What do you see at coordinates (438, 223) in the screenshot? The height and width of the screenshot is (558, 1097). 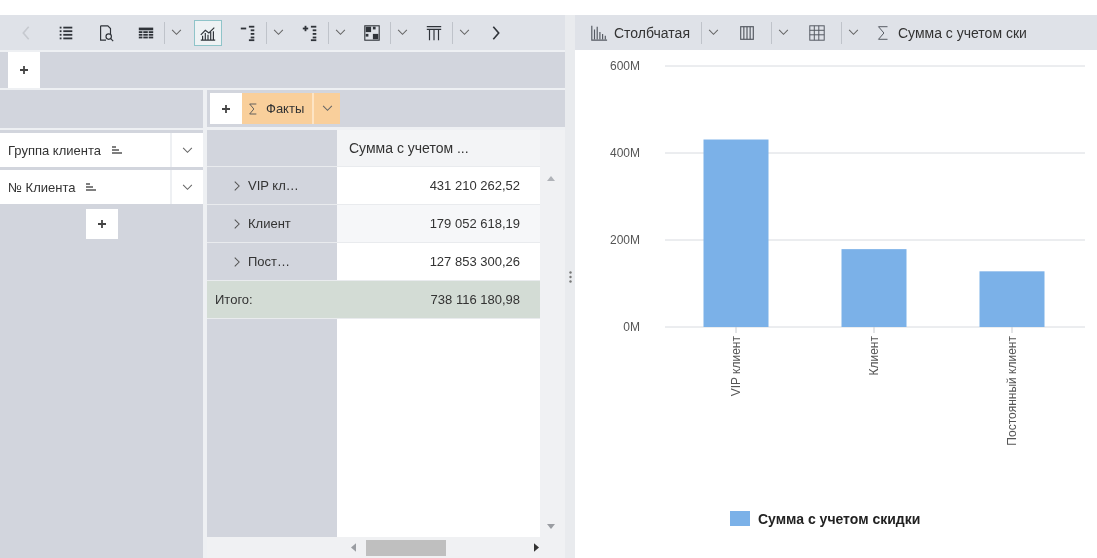 I see `table-cell: 179 052 618,19` at bounding box center [438, 223].